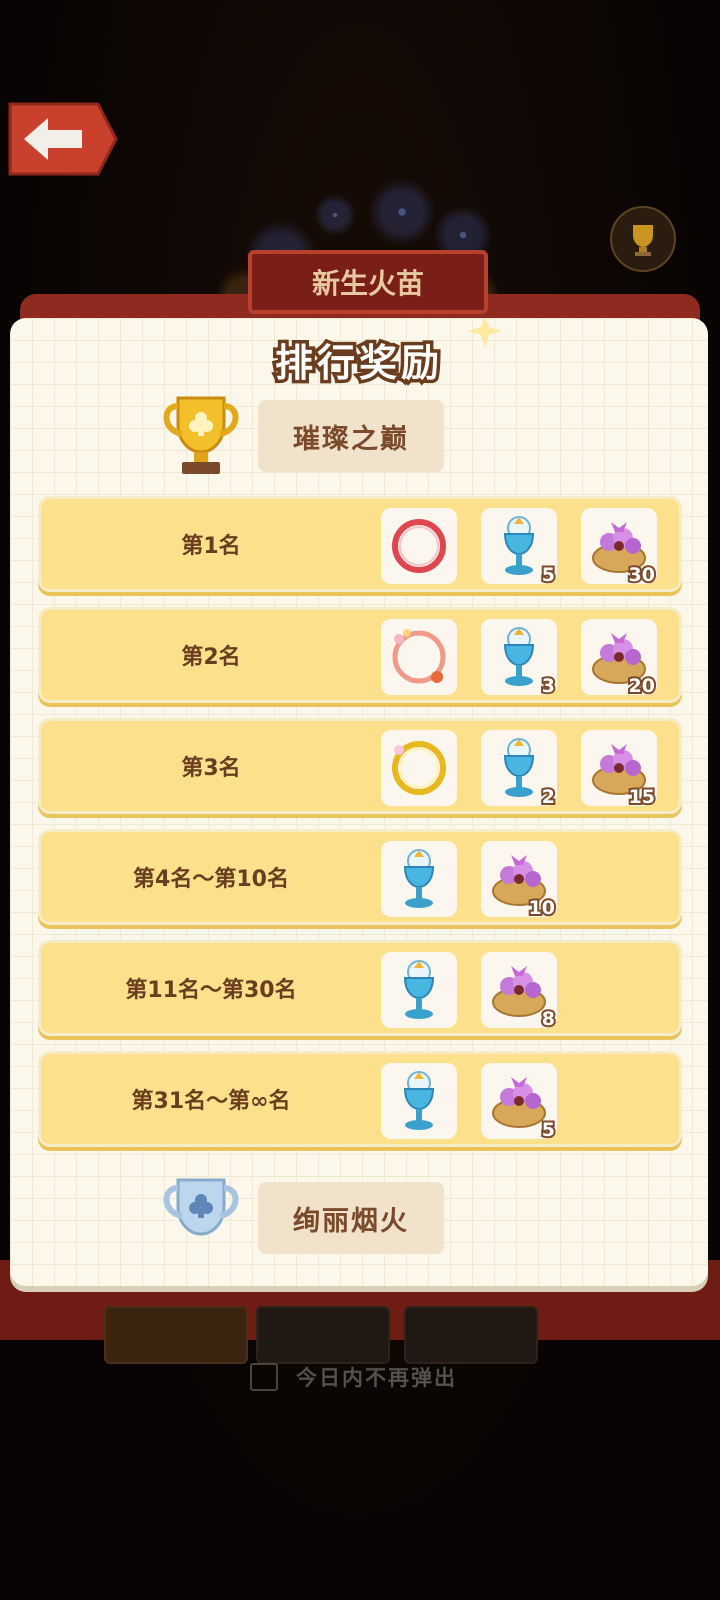 This screenshot has height=1600, width=720. I want to click on reward-count: 30, so click(642, 575).